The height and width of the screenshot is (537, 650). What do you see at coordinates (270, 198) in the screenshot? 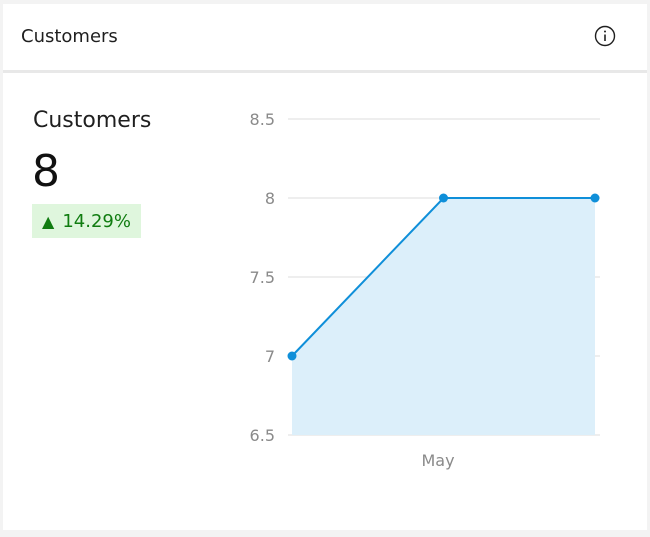
I see `y-tick-label: 8` at bounding box center [270, 198].